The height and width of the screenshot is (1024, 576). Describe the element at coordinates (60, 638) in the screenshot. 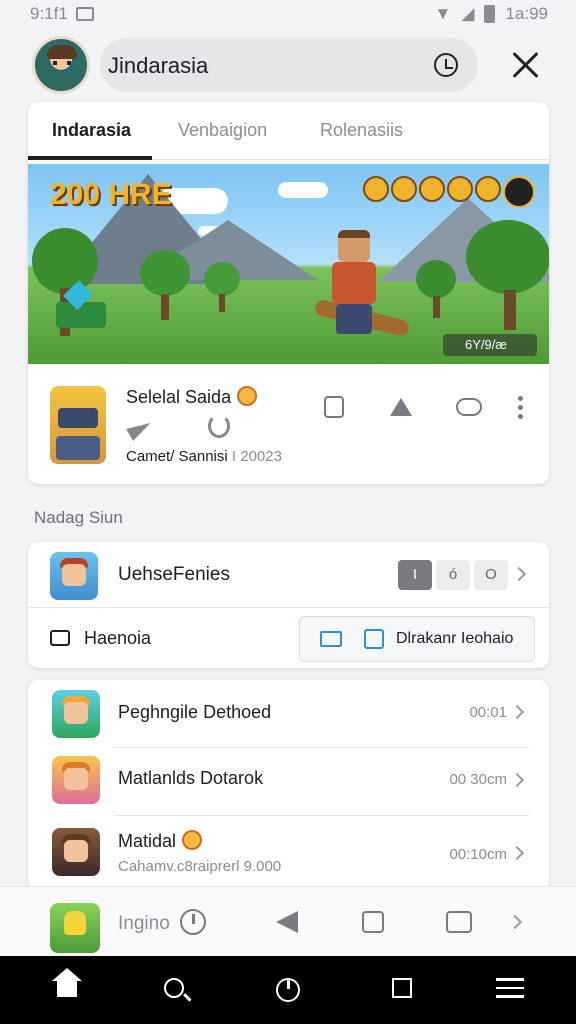

I see `folder-icon` at that location.